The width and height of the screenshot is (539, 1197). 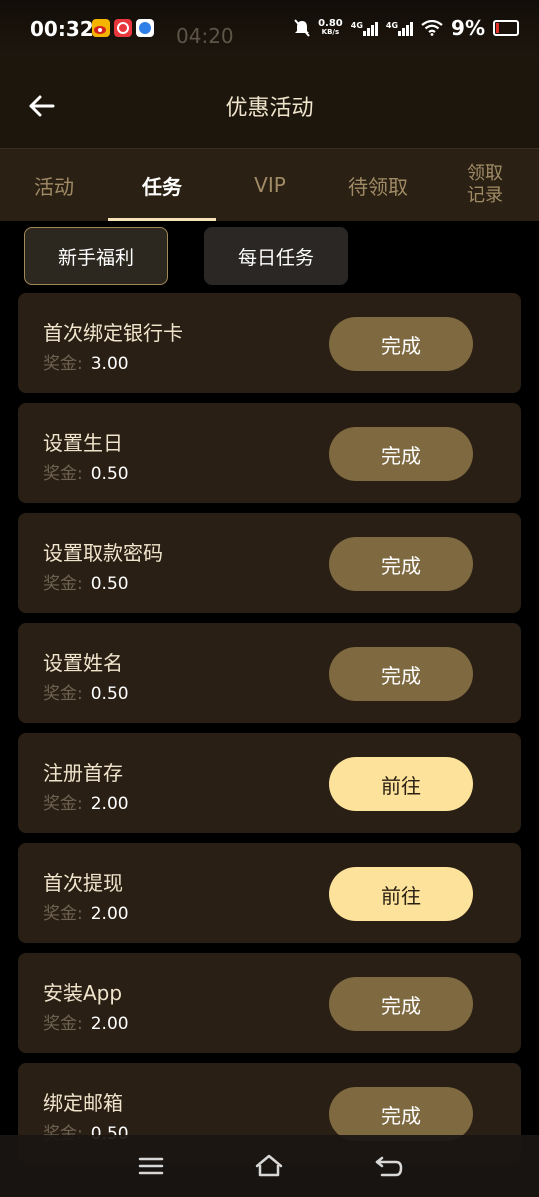 I want to click on tab-pending: 待领取, so click(x=378, y=185).